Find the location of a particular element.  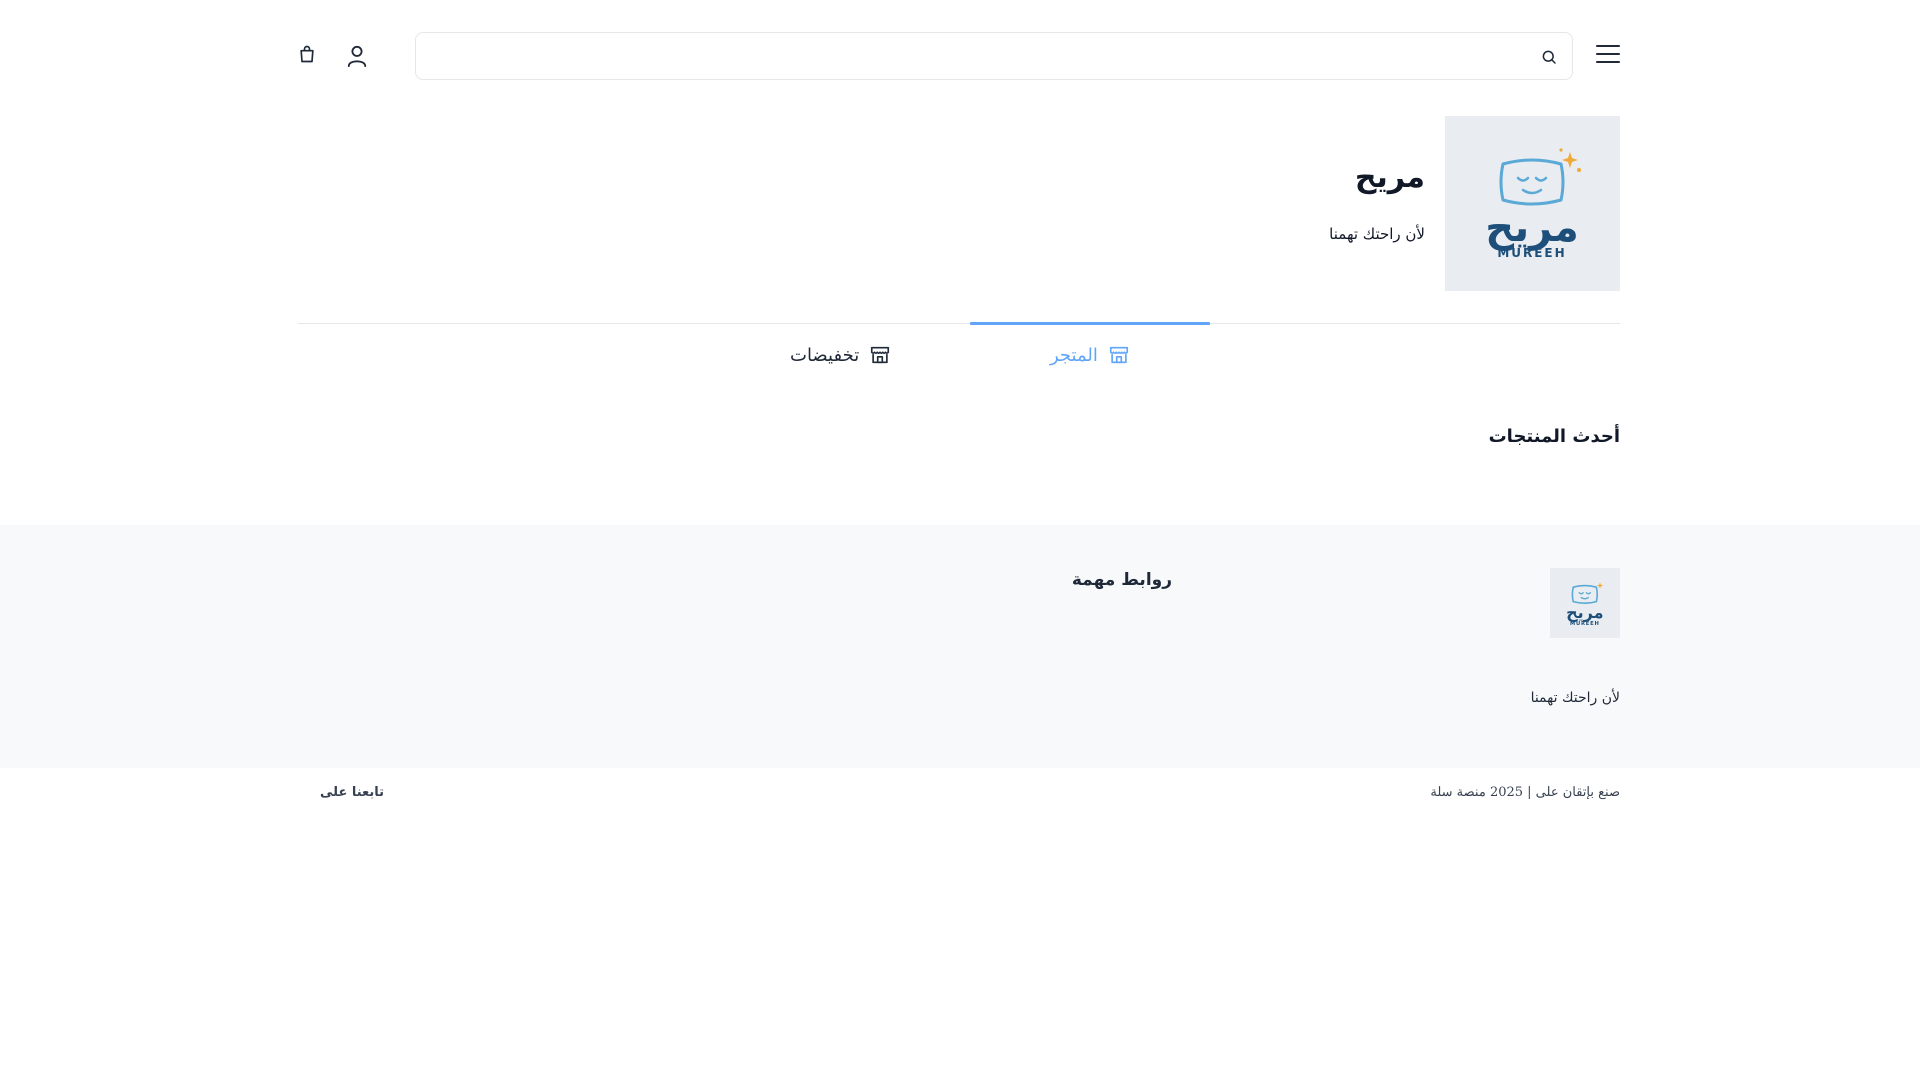

store-logo: مريح MUREEH is located at coordinates (1532, 203).